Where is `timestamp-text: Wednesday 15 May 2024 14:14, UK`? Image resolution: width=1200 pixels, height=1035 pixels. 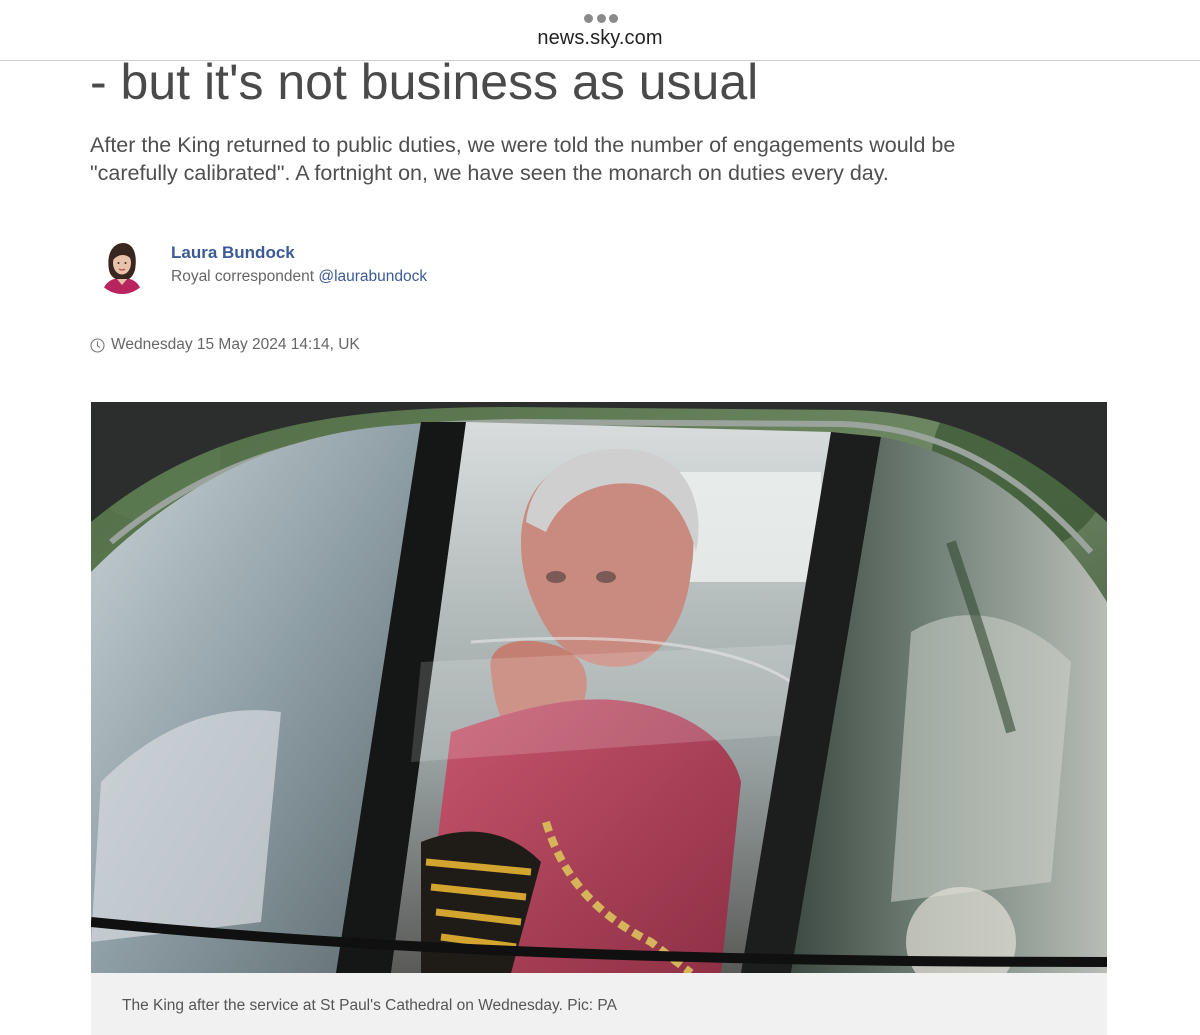
timestamp-text: Wednesday 15 May 2024 14:14, UK is located at coordinates (235, 344).